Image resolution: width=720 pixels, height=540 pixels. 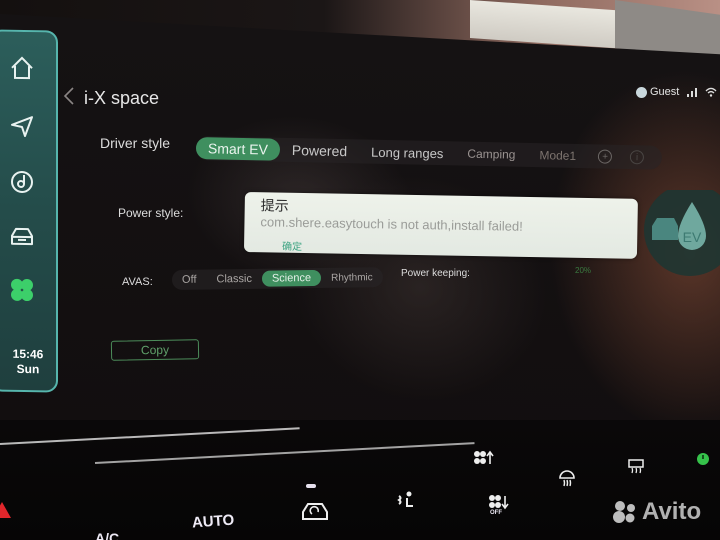 What do you see at coordinates (292, 245) in the screenshot?
I see `dialog-ok-button: 确定` at bounding box center [292, 245].